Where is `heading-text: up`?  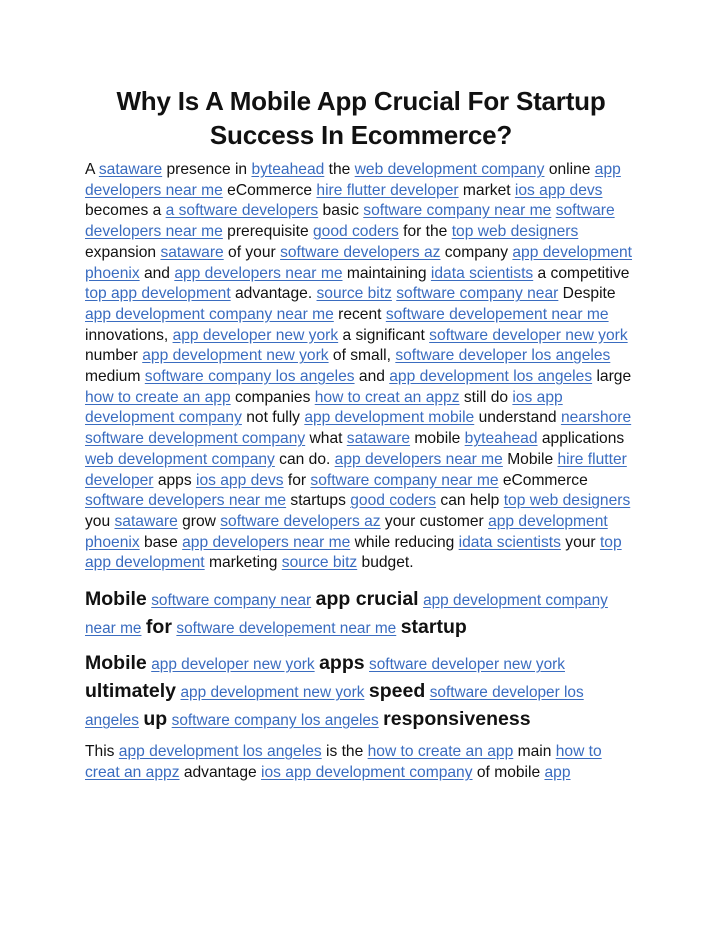 heading-text: up is located at coordinates (155, 719).